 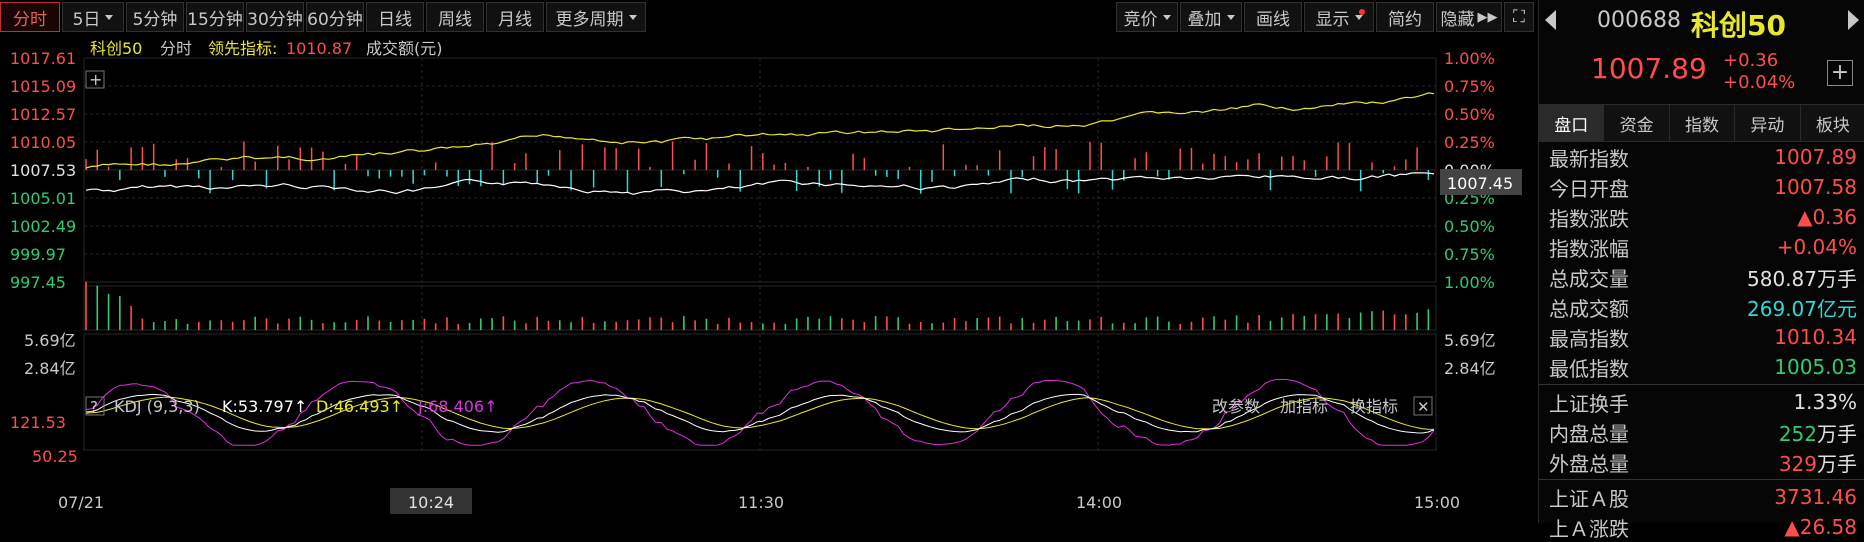 What do you see at coordinates (1469, 142) in the screenshot?
I see `pct-axis-label: 0.25%` at bounding box center [1469, 142].